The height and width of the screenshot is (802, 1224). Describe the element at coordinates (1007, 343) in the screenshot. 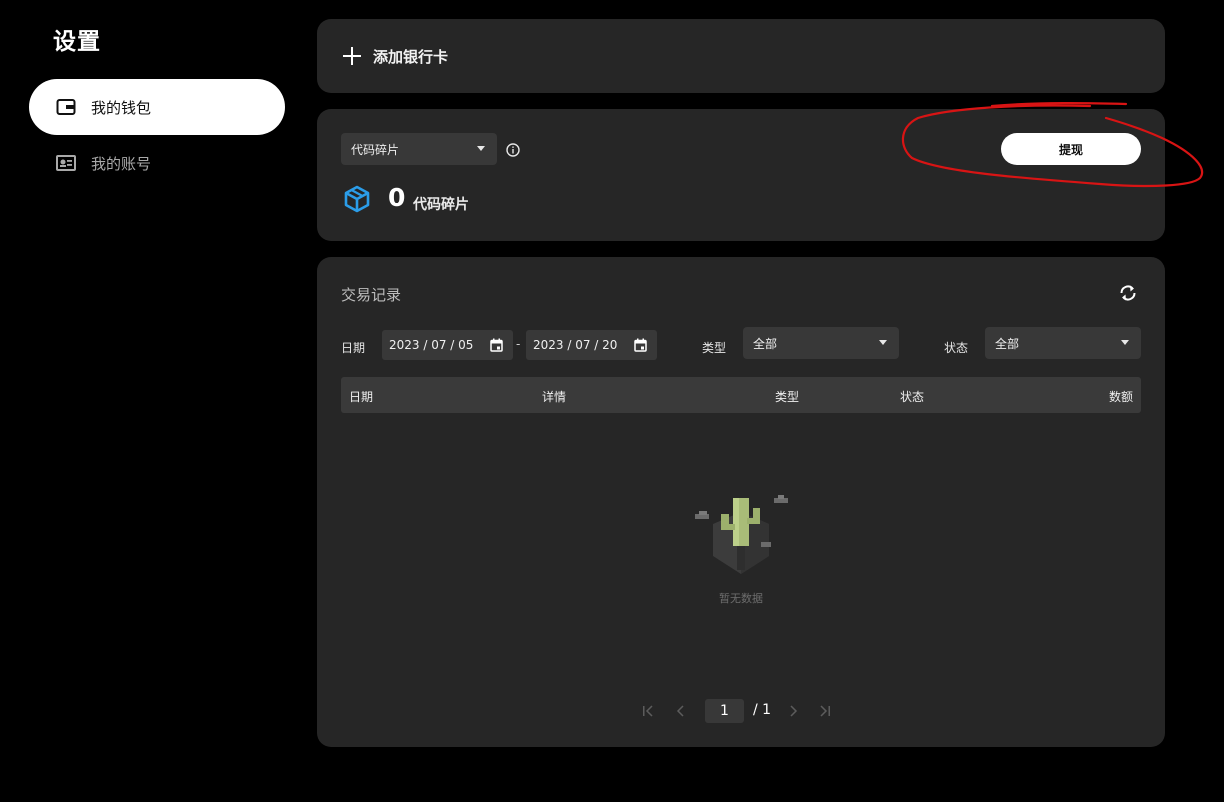

I see `status-select-value: 全部` at that location.